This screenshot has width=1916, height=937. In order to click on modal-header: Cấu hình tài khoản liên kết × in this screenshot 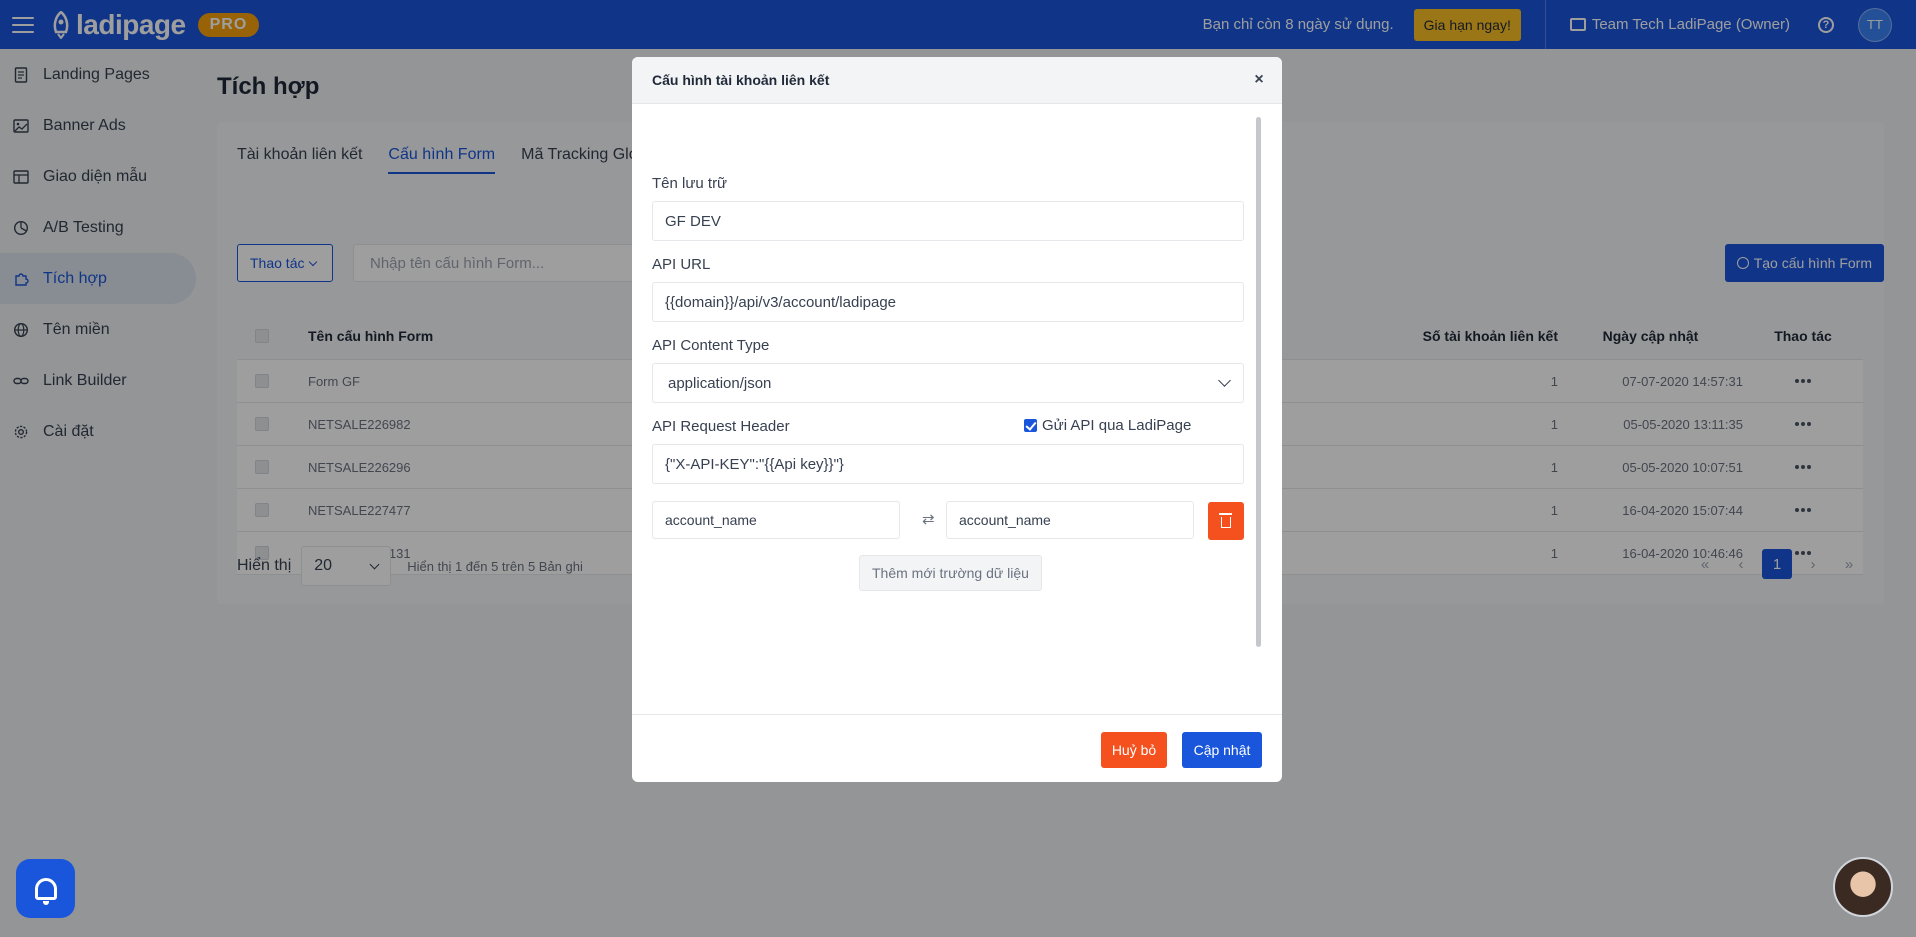, I will do `click(957, 80)`.